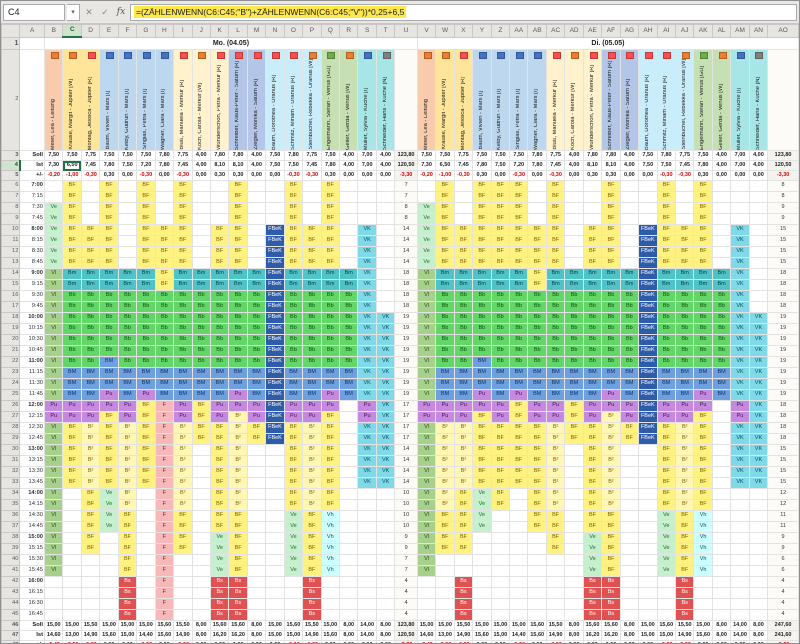 Image resolution: width=800 pixels, height=644 pixels. What do you see at coordinates (201, 31) in the screenshot?
I see `column-letter: J` at bounding box center [201, 31].